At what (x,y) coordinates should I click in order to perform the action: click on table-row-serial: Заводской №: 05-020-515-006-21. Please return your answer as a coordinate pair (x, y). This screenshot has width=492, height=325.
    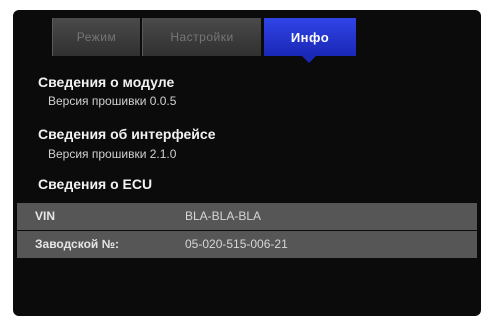
    Looking at the image, I should click on (247, 244).